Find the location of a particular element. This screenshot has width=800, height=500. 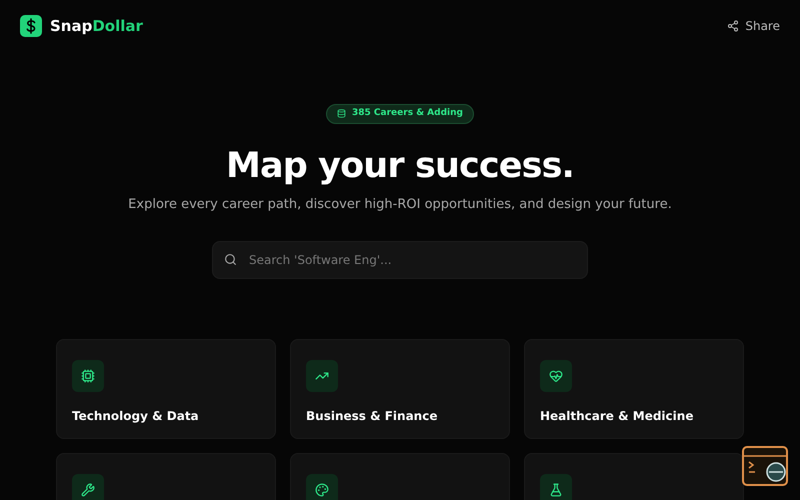

palette-icon is located at coordinates (322, 487).